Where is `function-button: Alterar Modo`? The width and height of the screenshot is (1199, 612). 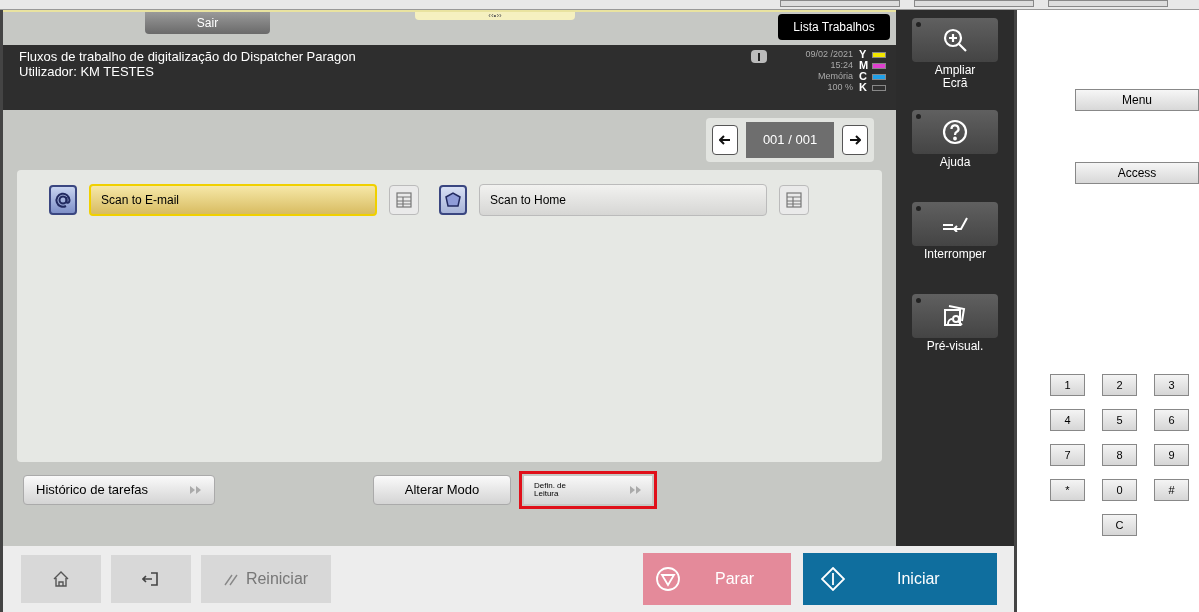 function-button: Alterar Modo is located at coordinates (442, 489).